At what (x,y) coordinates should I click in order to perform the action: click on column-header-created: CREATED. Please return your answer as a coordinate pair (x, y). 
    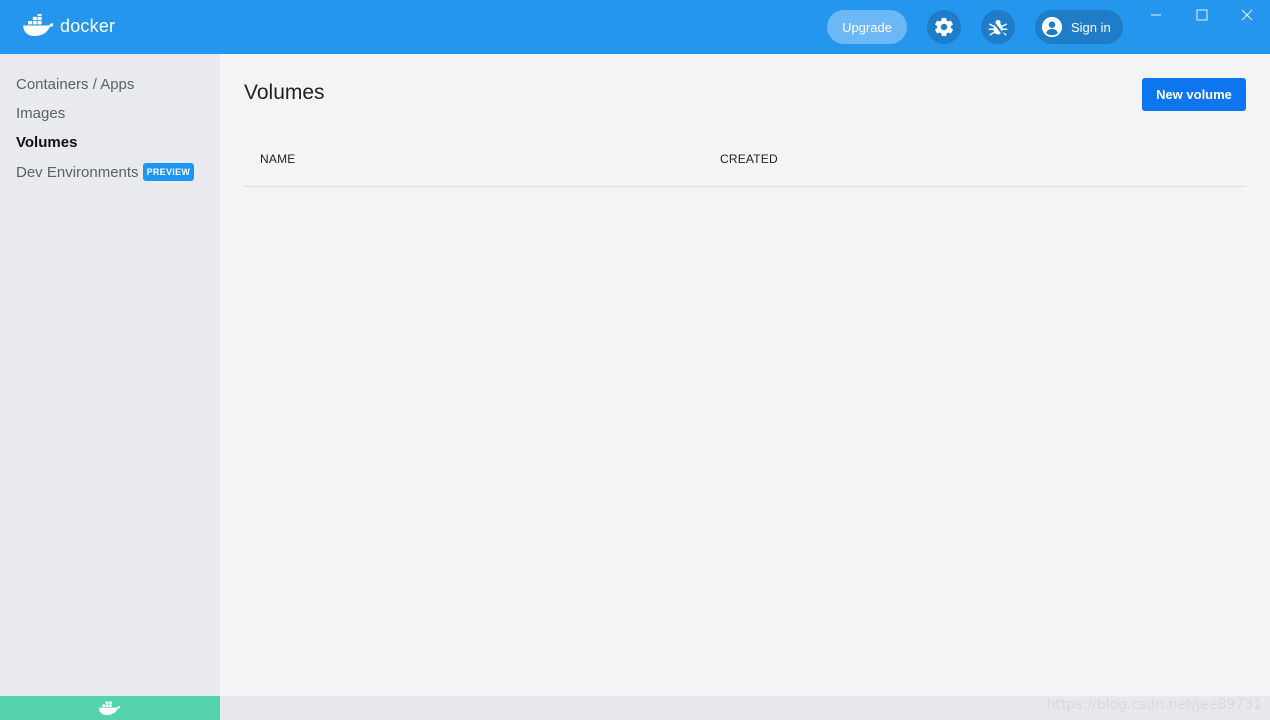
    Looking at the image, I should click on (749, 159).